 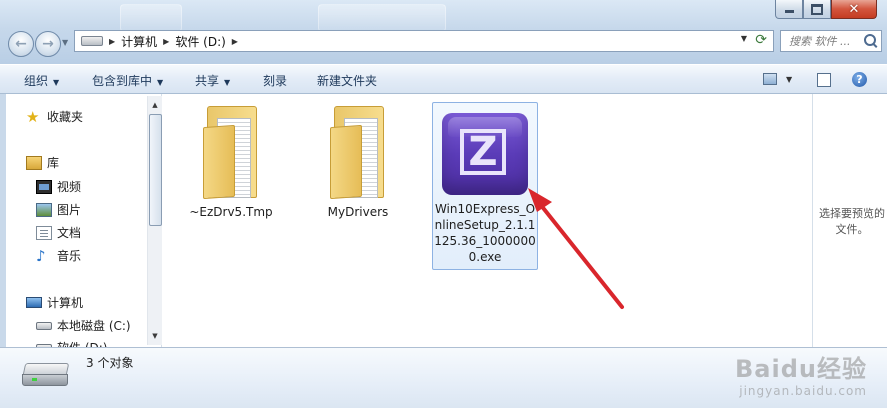 What do you see at coordinates (69, 233) in the screenshot?
I see `nav-item-label: 文档` at bounding box center [69, 233].